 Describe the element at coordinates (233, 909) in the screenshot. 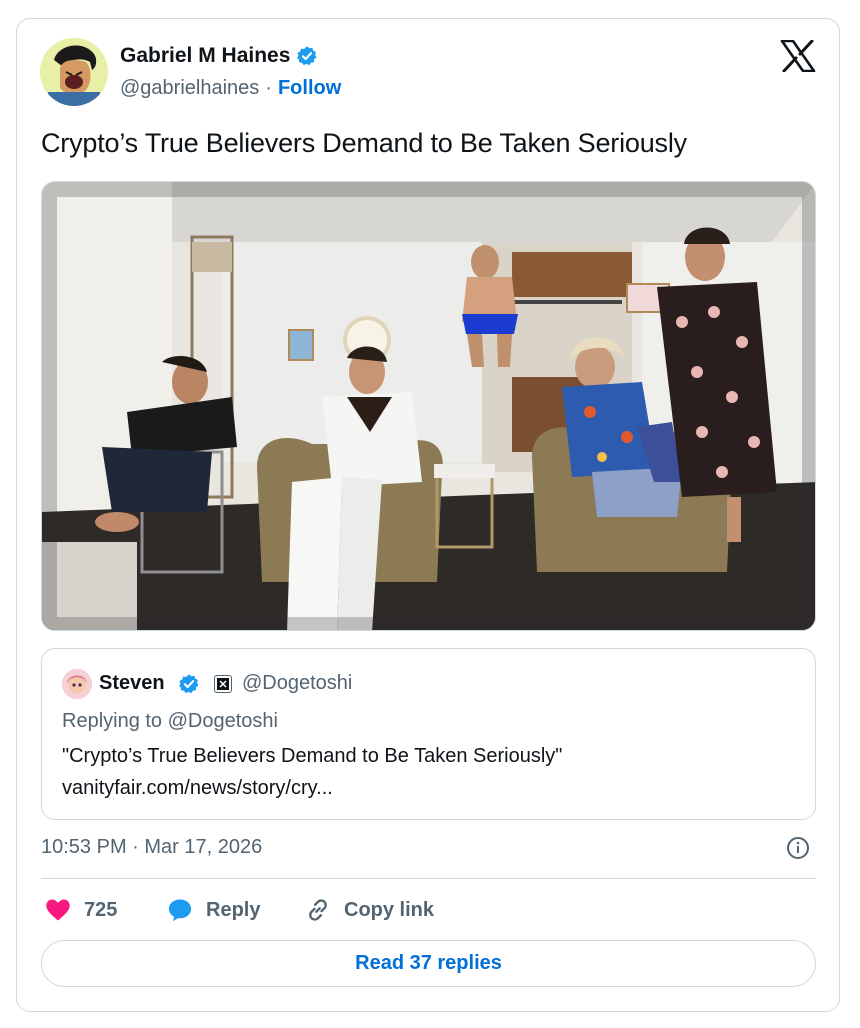

I see `reply-label: Reply` at that location.